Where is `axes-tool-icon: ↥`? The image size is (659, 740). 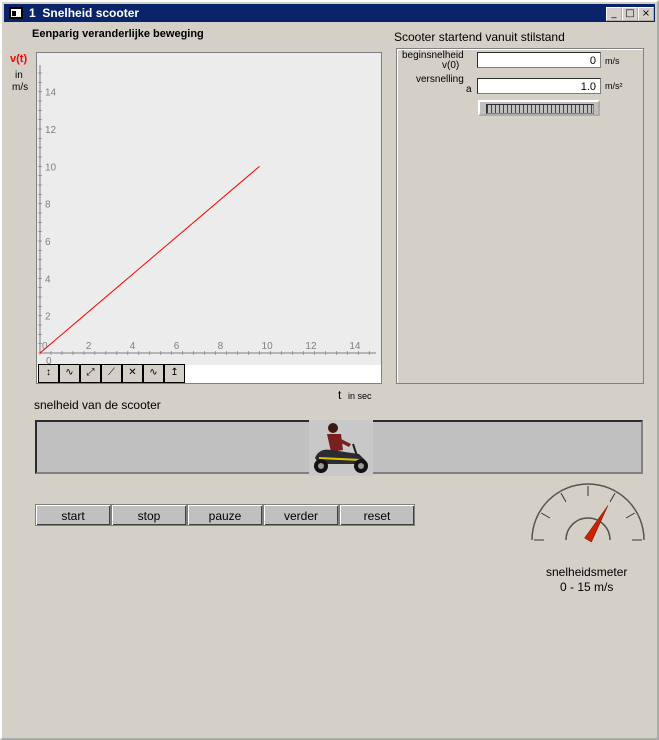 axes-tool-icon: ↥ is located at coordinates (174, 373).